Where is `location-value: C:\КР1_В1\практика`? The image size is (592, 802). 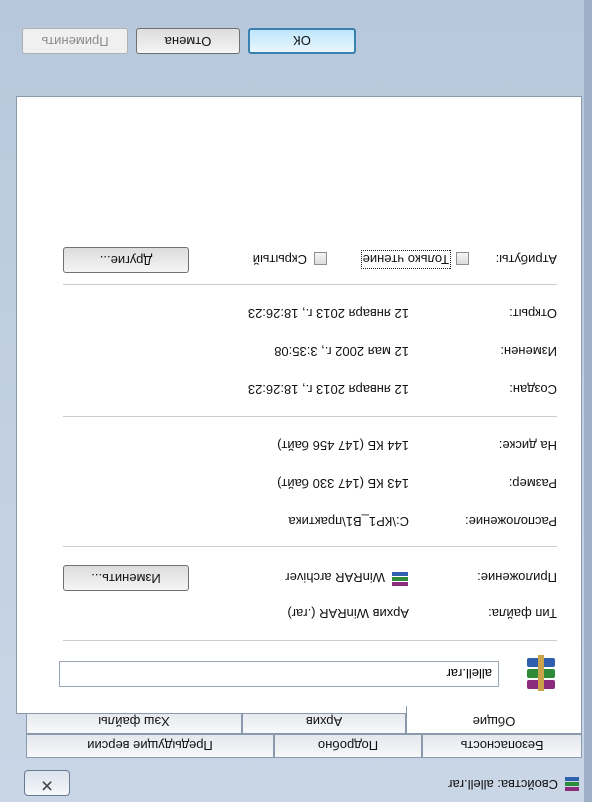 location-value: C:\КР1_В1\практика is located at coordinates (348, 521).